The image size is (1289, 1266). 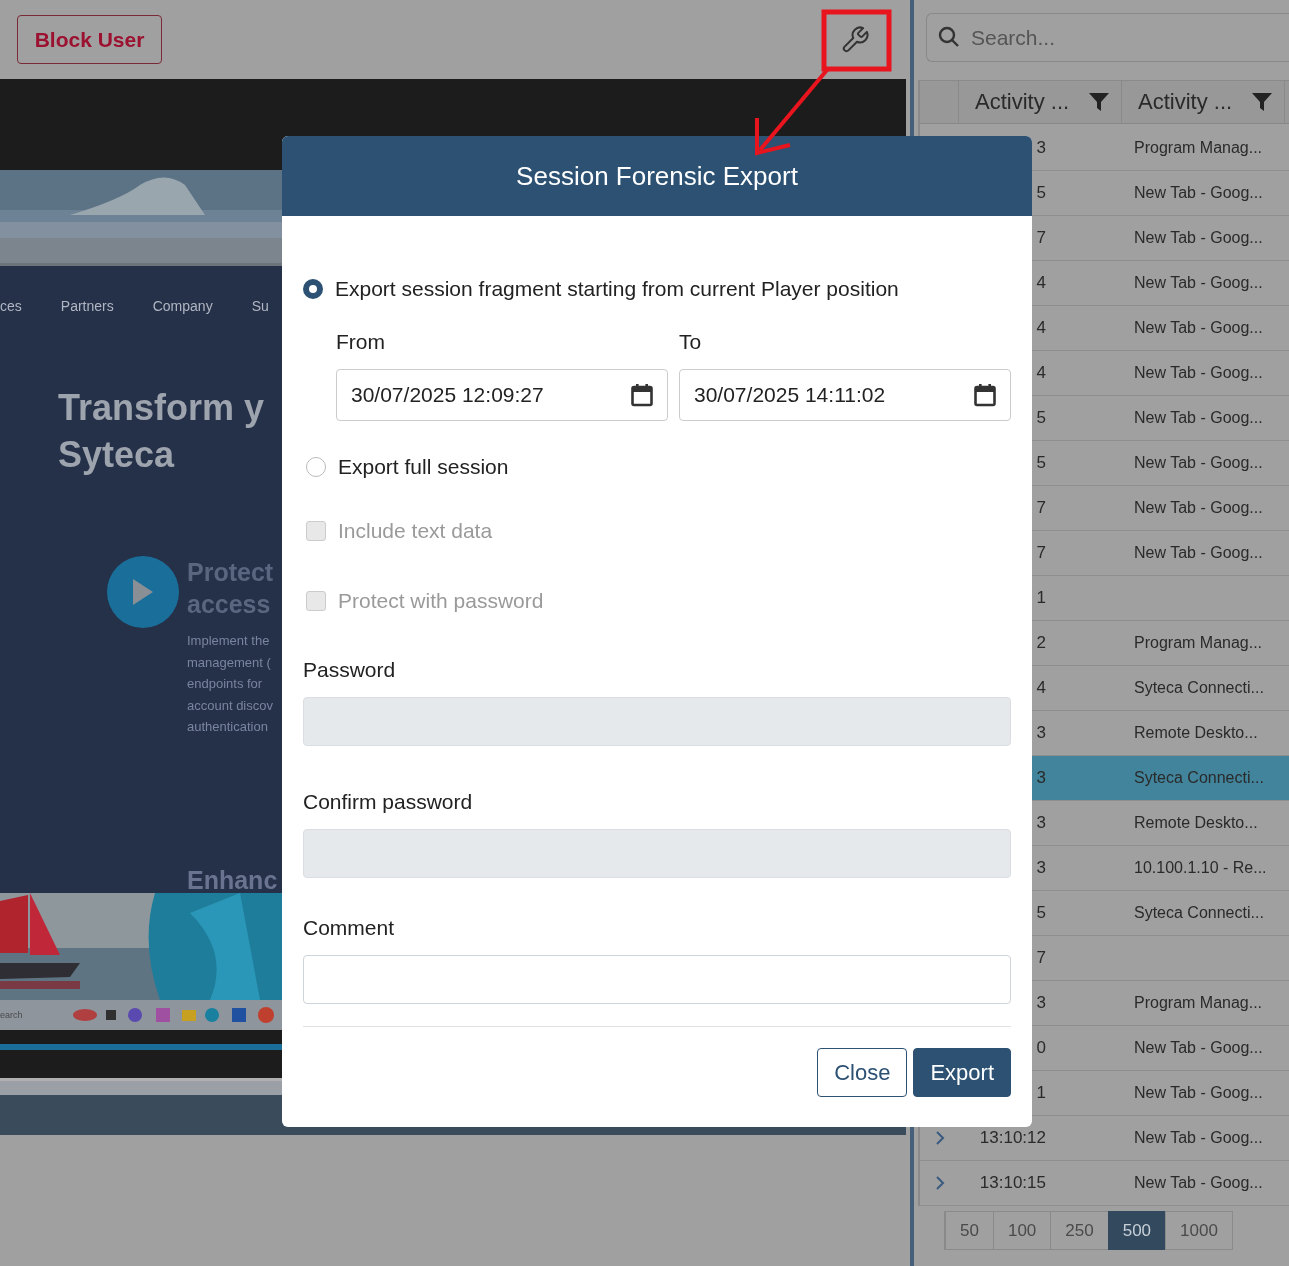 What do you see at coordinates (1199, 1230) in the screenshot?
I see `page-size-button: 1000` at bounding box center [1199, 1230].